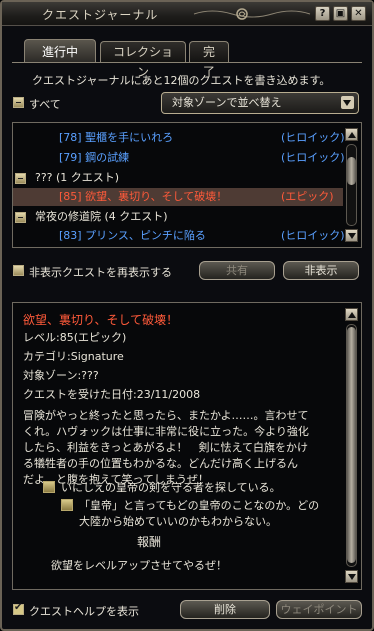  Describe the element at coordinates (179, 158) in the screenshot. I see `quest-row: [79] 鋼の試練 (ヒロイック)` at that location.